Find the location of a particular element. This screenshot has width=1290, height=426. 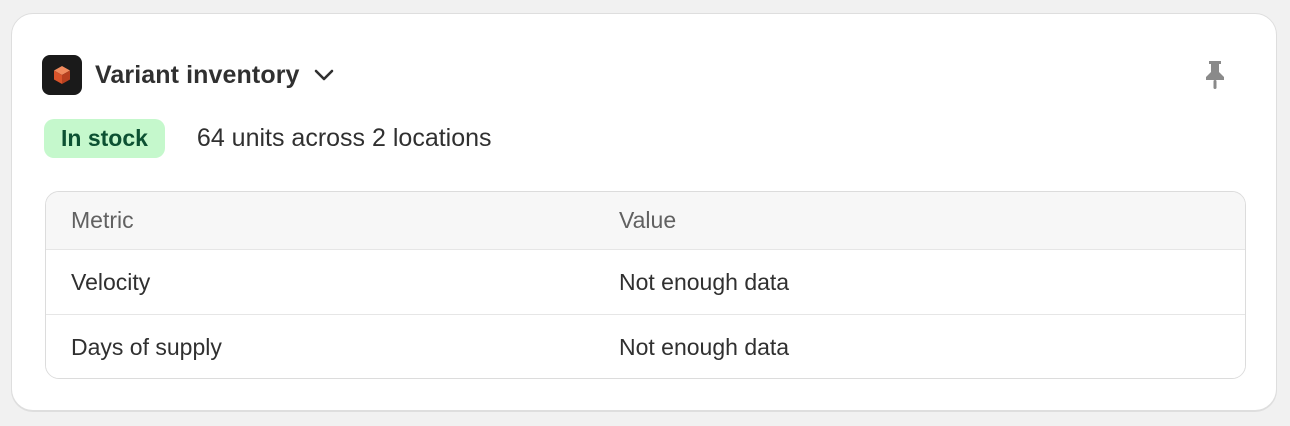

pin-button is located at coordinates (1215, 75).